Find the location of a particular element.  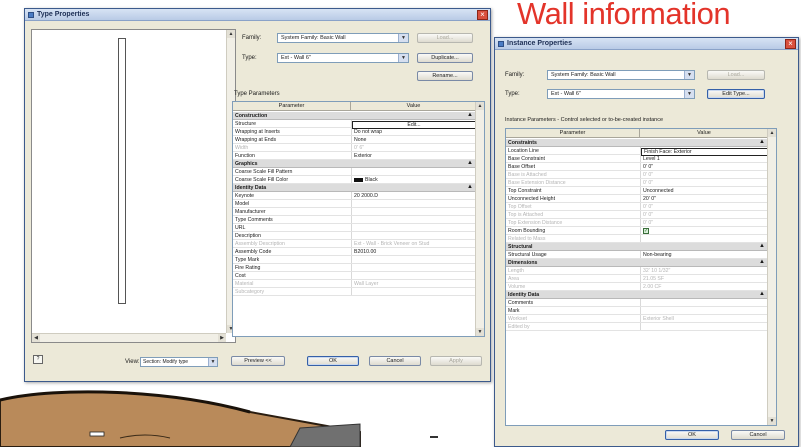

param-row-related-to-mass: Related to Mass is located at coordinates (637, 239).